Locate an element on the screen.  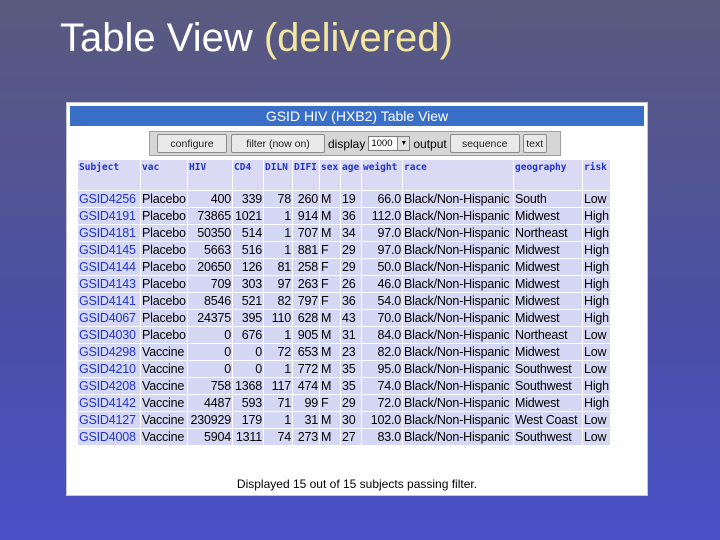
cell-subject: GSID4141 is located at coordinates (109, 301).